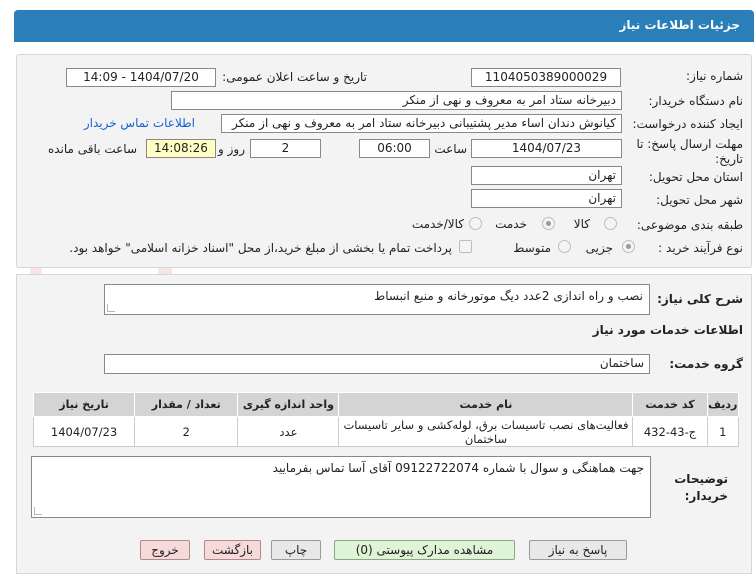 This screenshot has width=755, height=574. What do you see at coordinates (546, 198) in the screenshot?
I see `city-field: تهران` at bounding box center [546, 198].